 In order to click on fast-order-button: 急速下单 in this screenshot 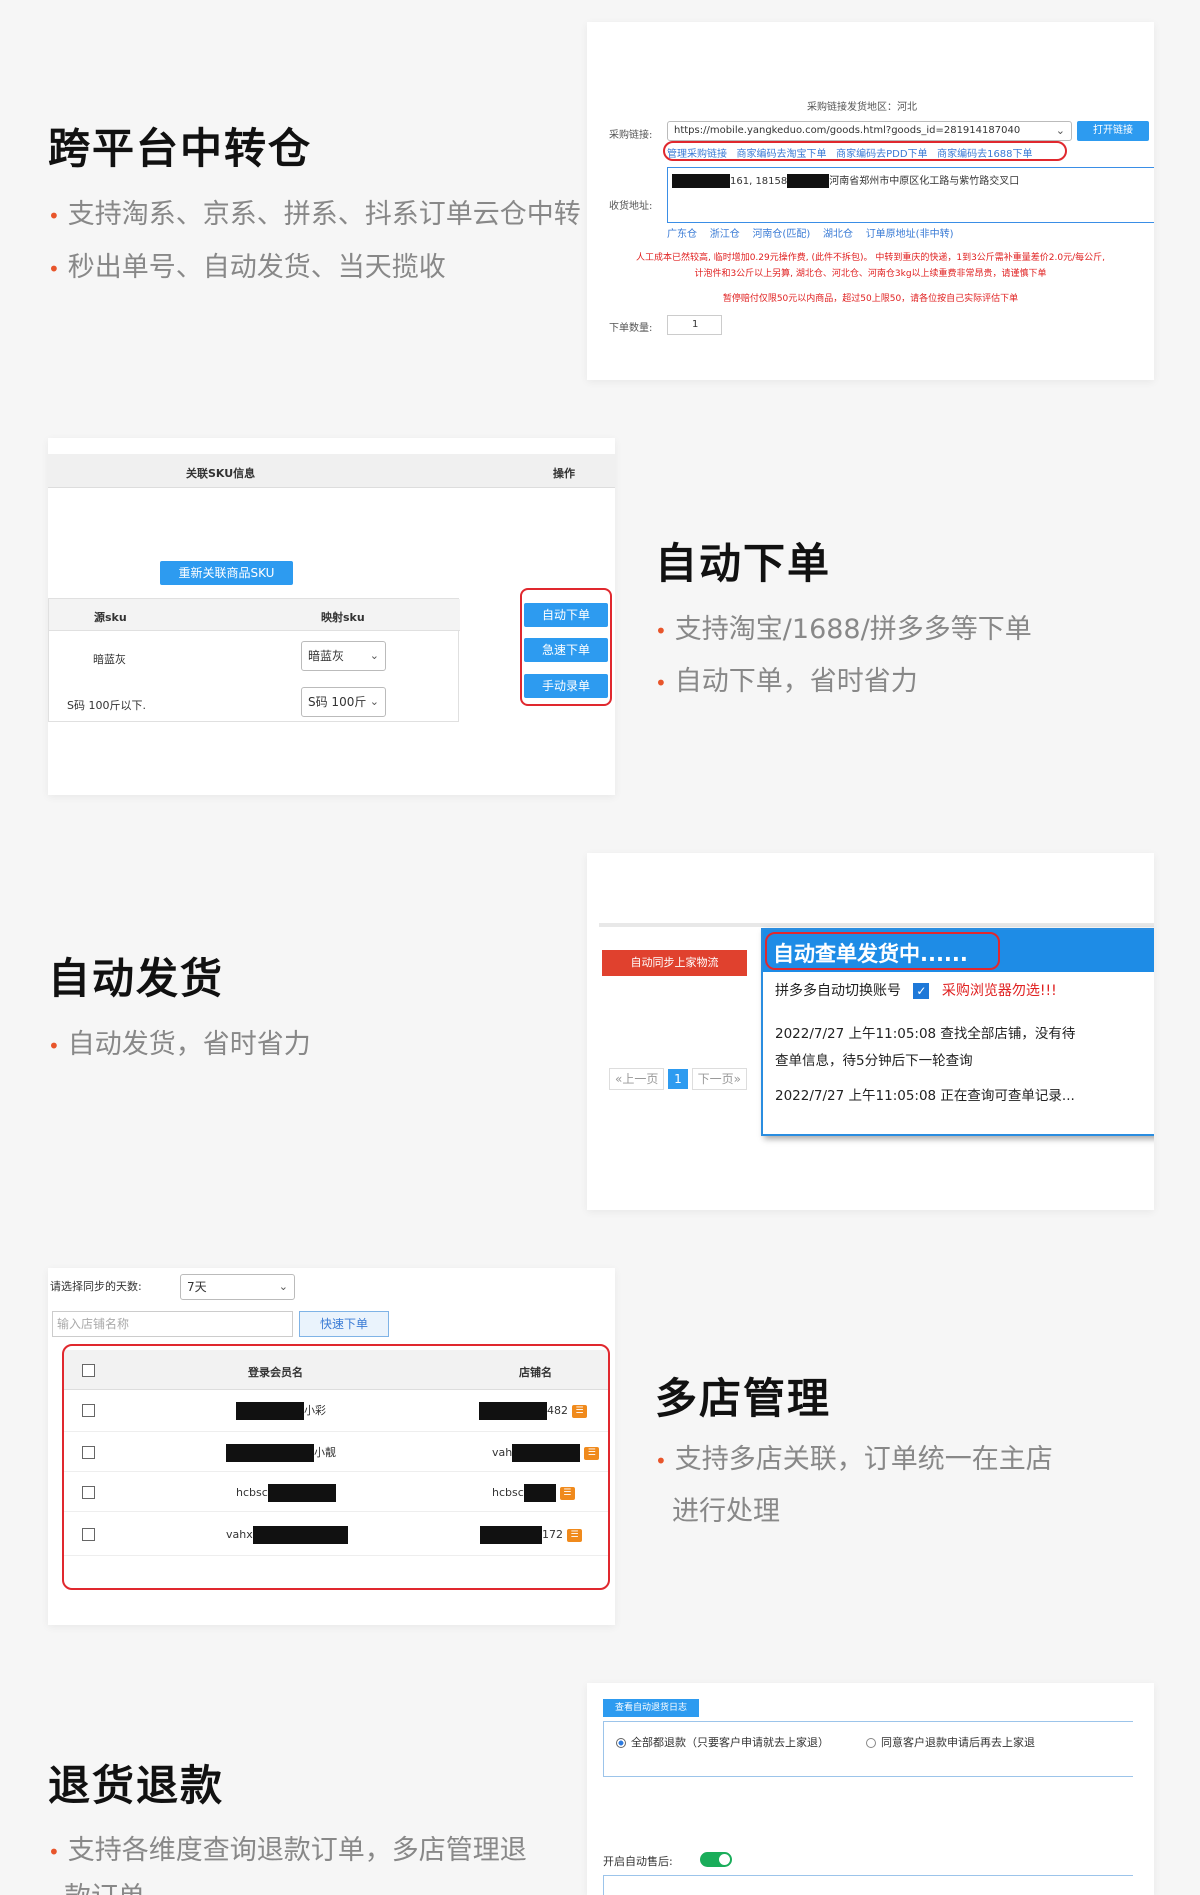, I will do `click(566, 650)`.